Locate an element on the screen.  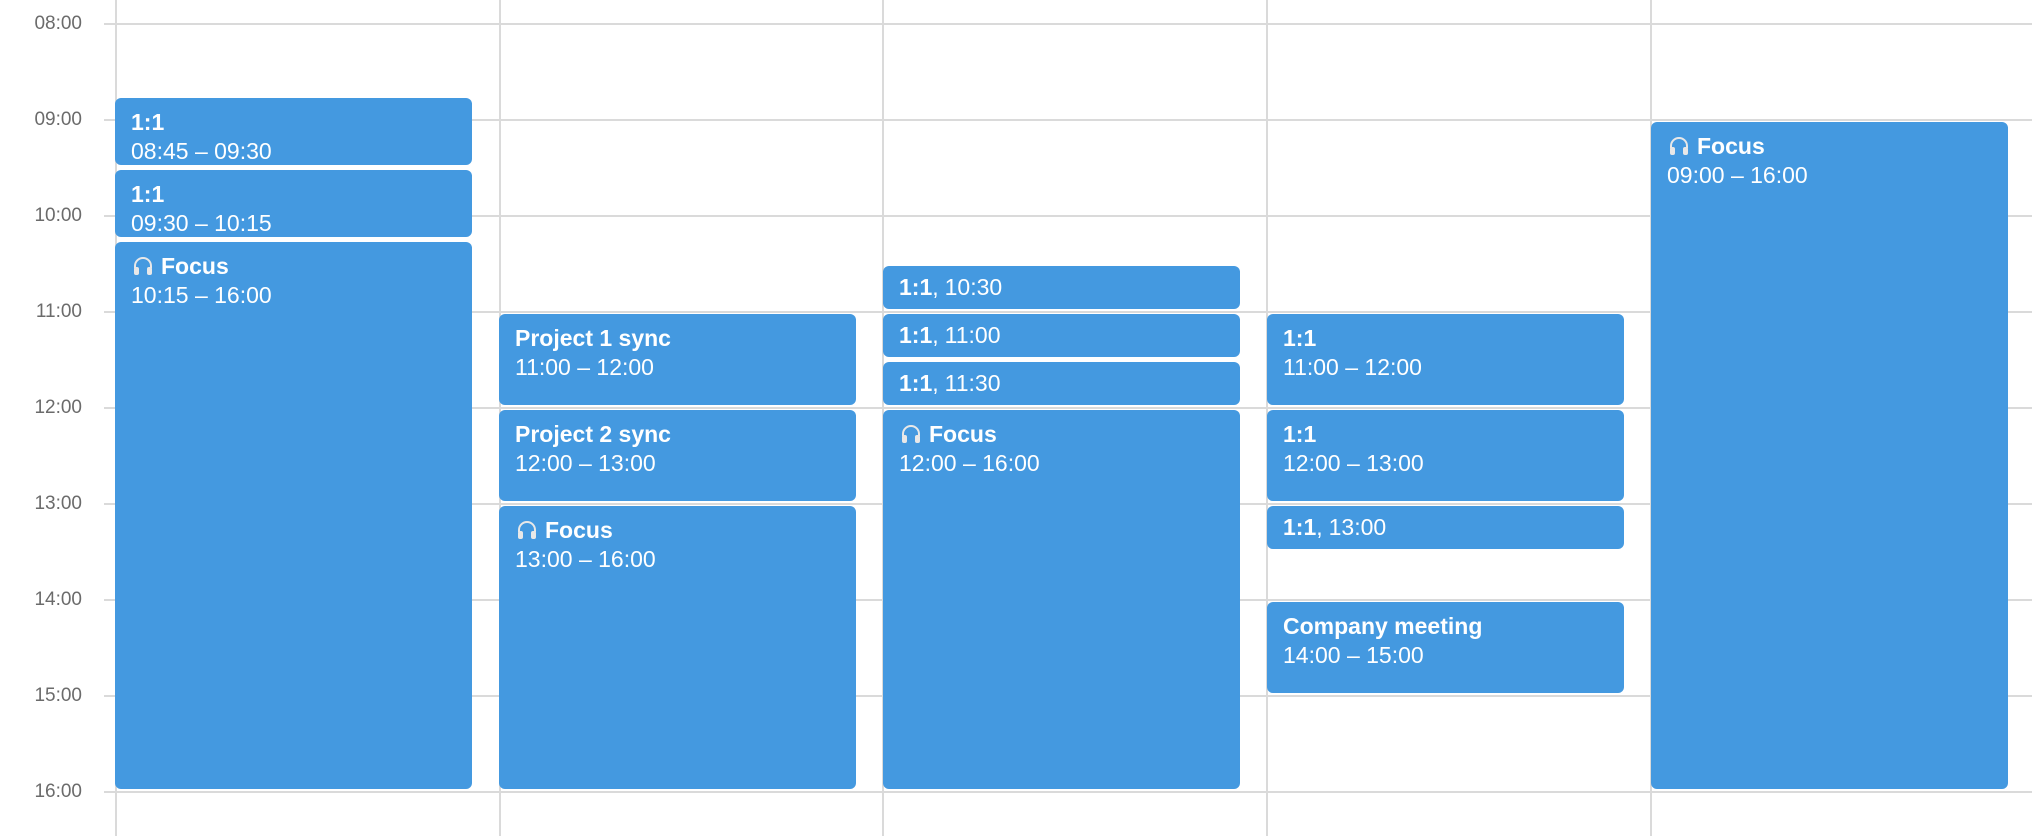
calendar-event: 1:1 09:30 – 10:15 is located at coordinates (293, 203).